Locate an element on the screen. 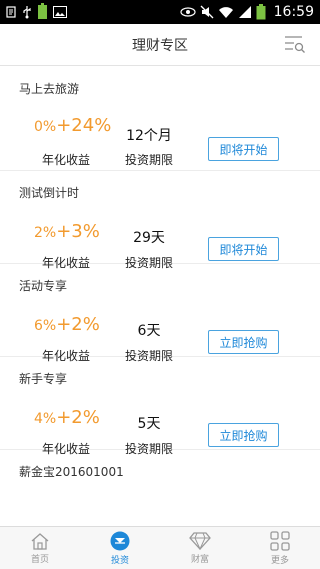 The image size is (320, 569). period-label: 投资期限 is located at coordinates (148, 160).